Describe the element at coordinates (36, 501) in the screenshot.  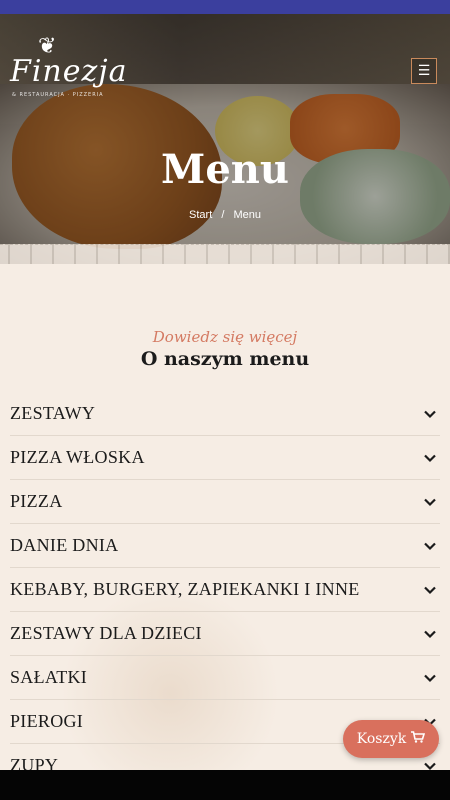
I see `accordion-label: PIZZA` at that location.